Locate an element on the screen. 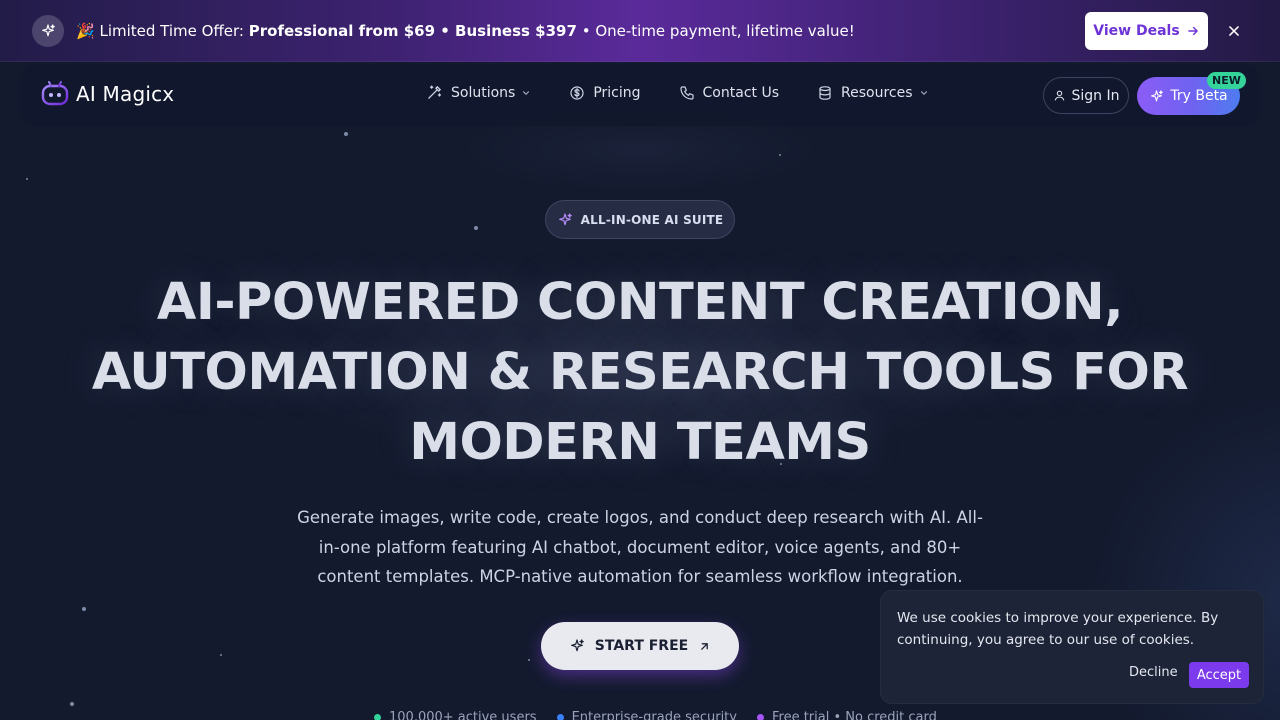 This screenshot has height=720, width=1280. nav-solutions: Solutions is located at coordinates (478, 92).